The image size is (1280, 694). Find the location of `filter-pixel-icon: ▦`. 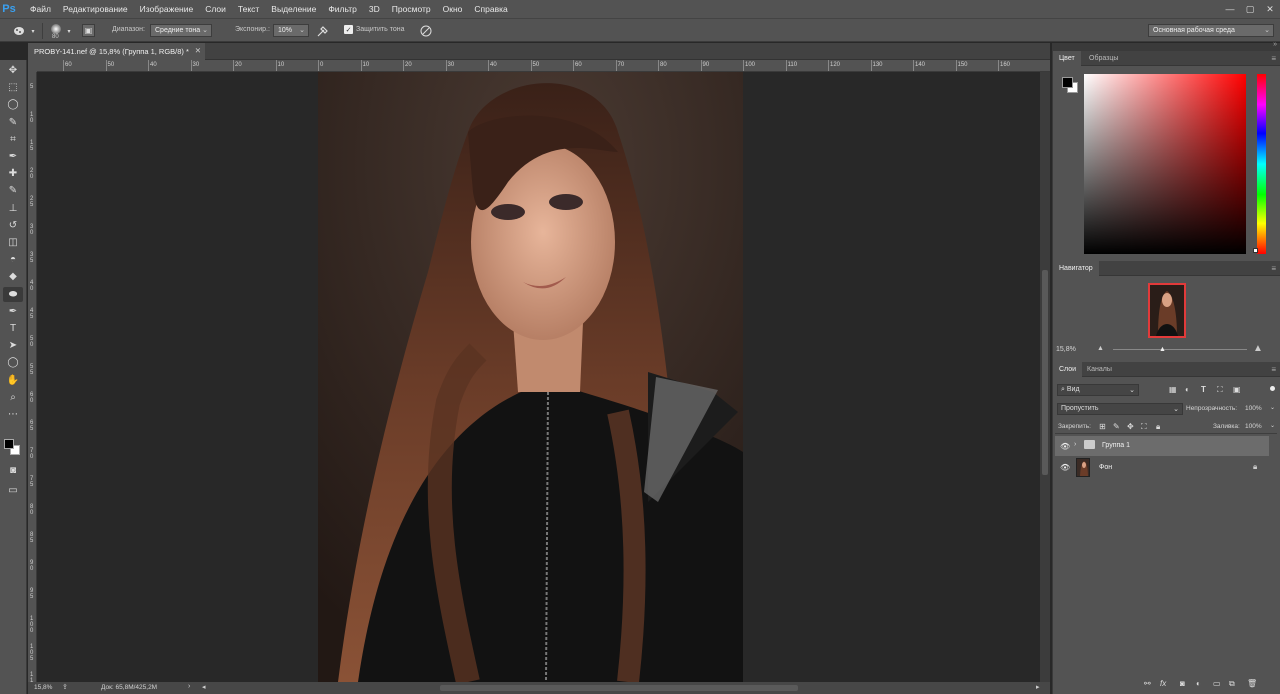

filter-pixel-icon: ▦ is located at coordinates (1173, 389).